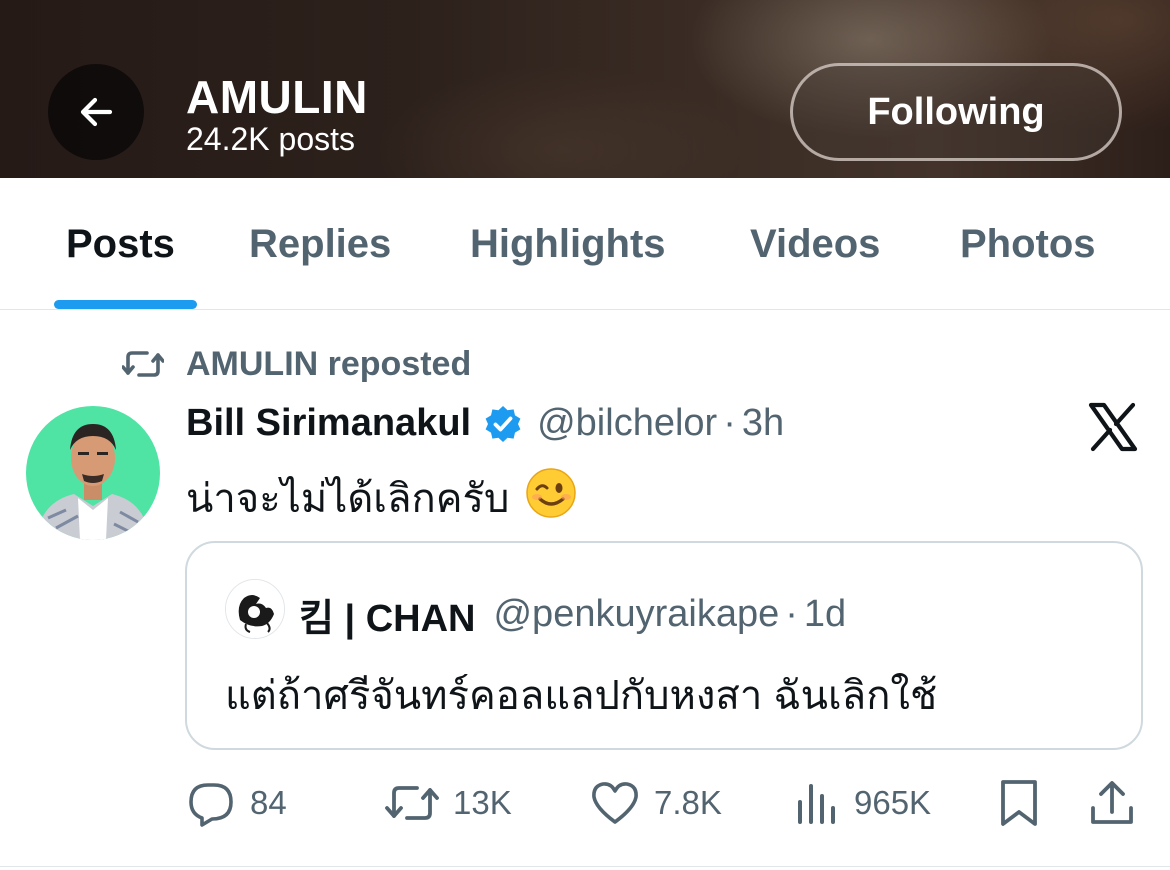  I want to click on following-button: Following, so click(956, 112).